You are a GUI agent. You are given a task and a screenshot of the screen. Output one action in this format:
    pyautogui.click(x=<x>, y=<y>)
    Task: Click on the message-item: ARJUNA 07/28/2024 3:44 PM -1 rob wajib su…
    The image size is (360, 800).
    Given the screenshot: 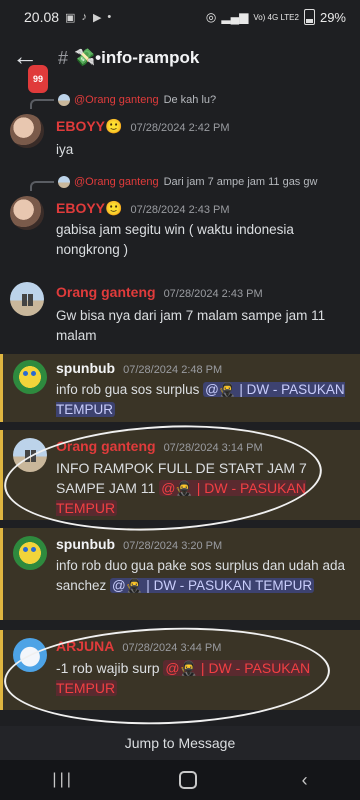 What is the action you would take?
    pyautogui.click(x=180, y=670)
    